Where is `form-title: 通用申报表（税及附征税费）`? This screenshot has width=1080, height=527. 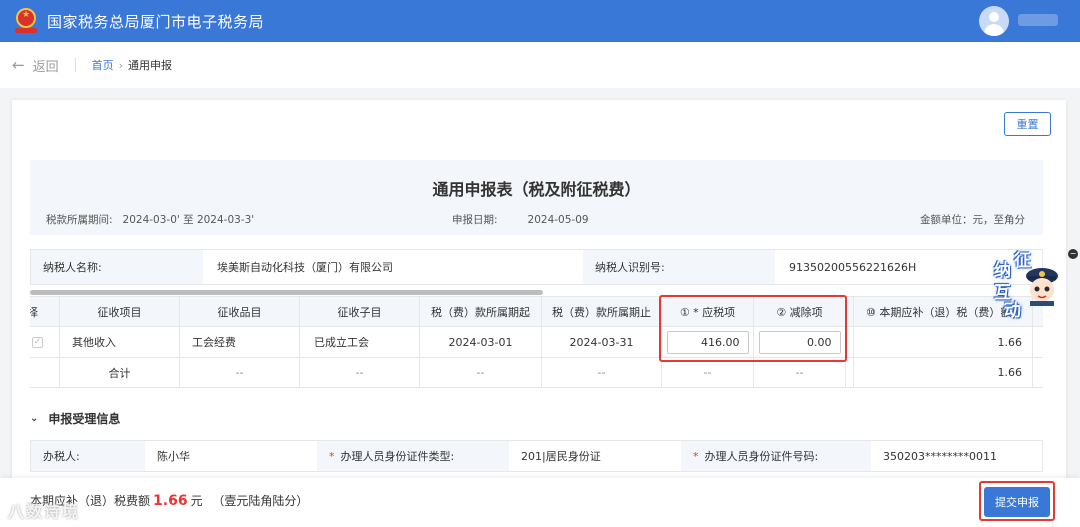 form-title: 通用申报表（税及附征税费） is located at coordinates (536, 189).